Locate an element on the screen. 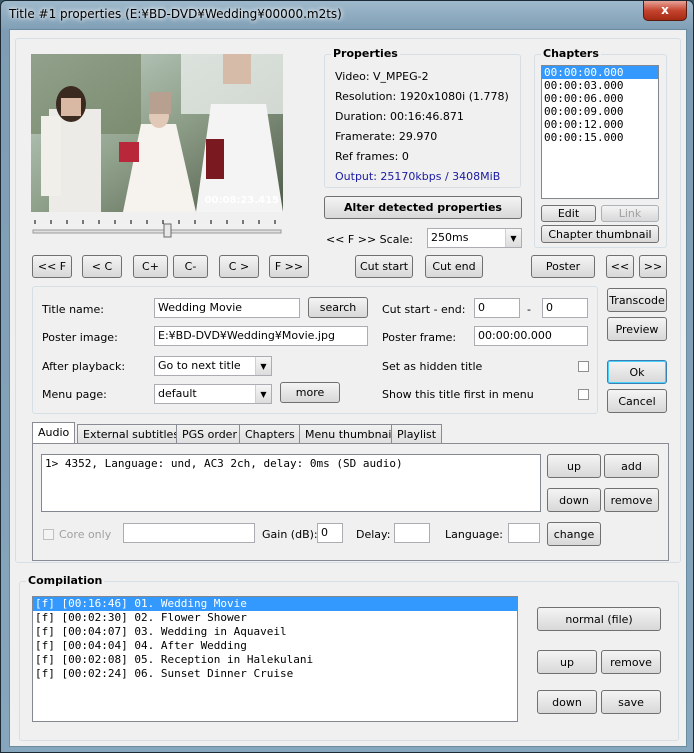 Image resolution: width=694 pixels, height=753 pixels. compilation-item: [f] [00:02:24] 06. Sunset Dinner Cruise is located at coordinates (275, 674).